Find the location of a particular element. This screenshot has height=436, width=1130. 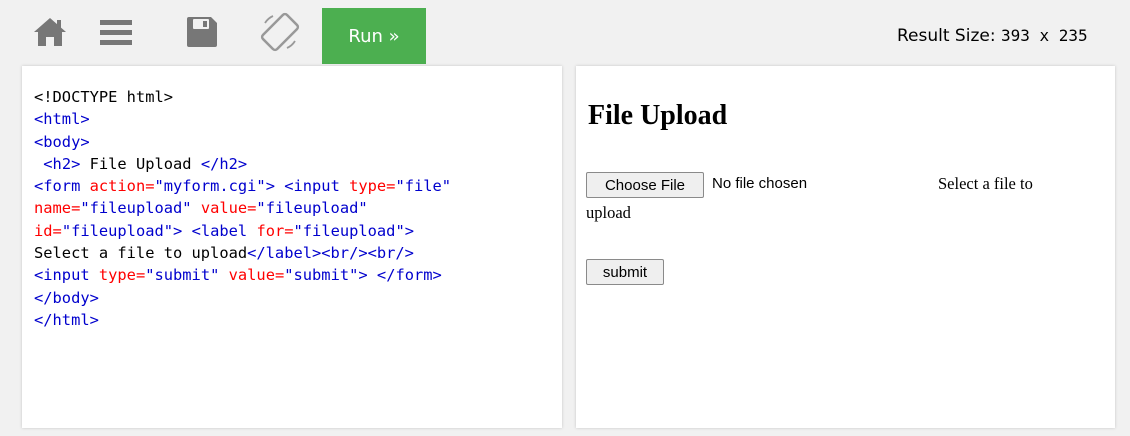

result-title: File Upload is located at coordinates (658, 115).